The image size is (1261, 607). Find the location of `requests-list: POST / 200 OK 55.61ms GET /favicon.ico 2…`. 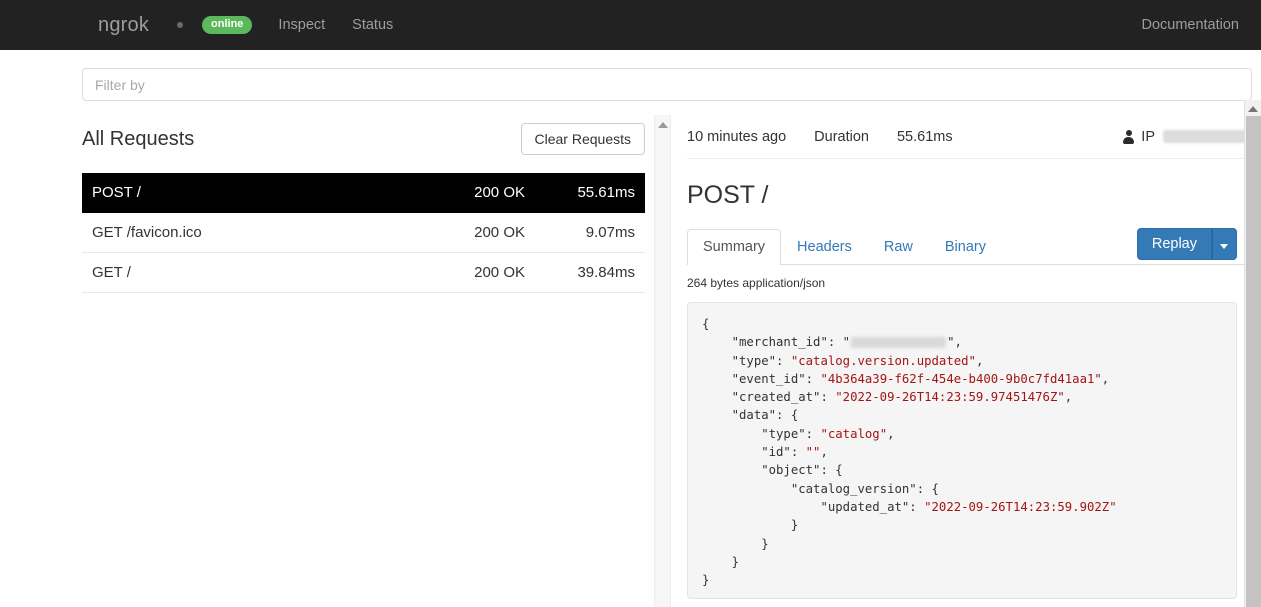

requests-list: POST / 200 OK 55.61ms GET /favicon.ico 2… is located at coordinates (363, 233).